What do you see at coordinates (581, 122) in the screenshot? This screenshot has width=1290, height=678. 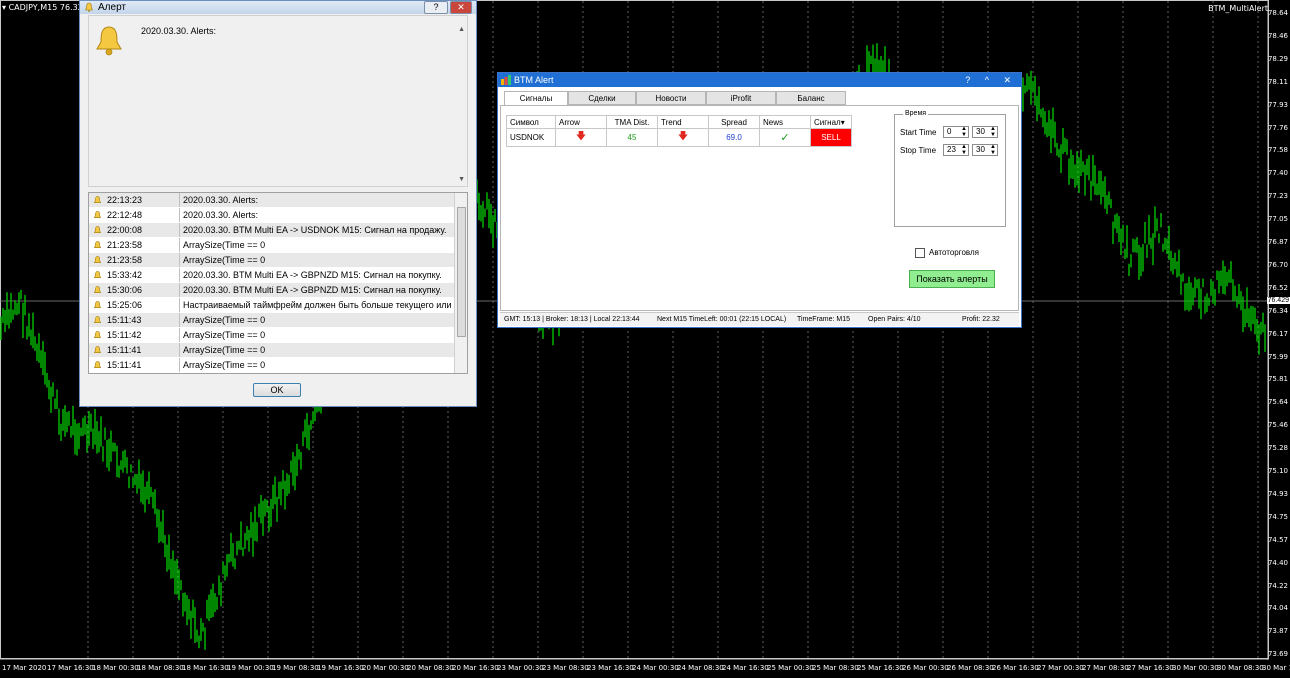 I see `col-arrow: Arrow` at bounding box center [581, 122].